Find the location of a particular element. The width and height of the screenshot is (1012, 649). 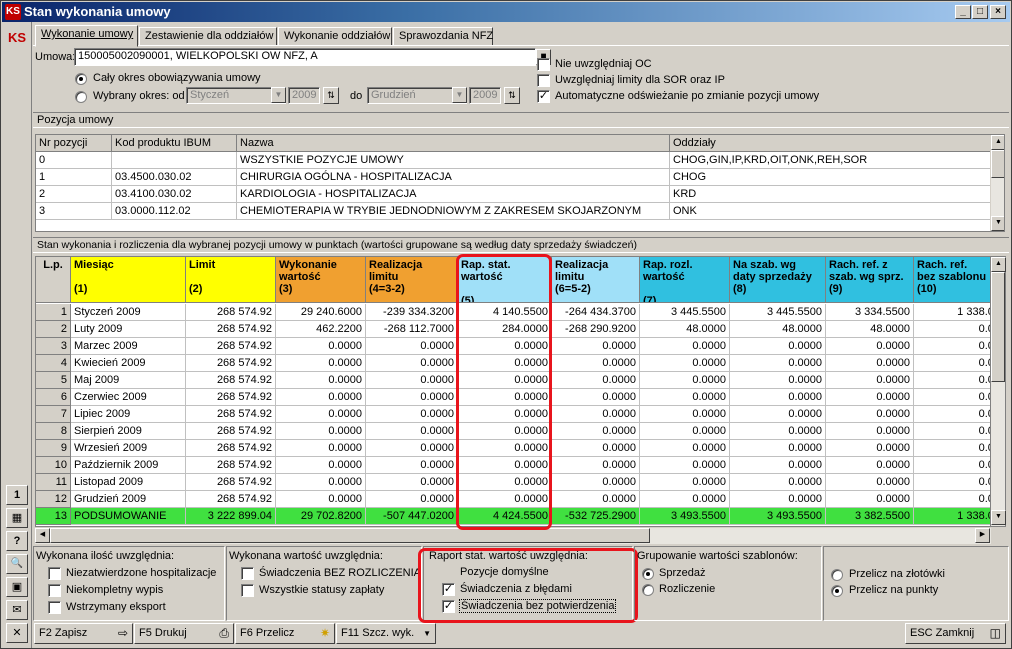

grid-col-header-3: Wykonanie wartość (3) is located at coordinates (321, 280).